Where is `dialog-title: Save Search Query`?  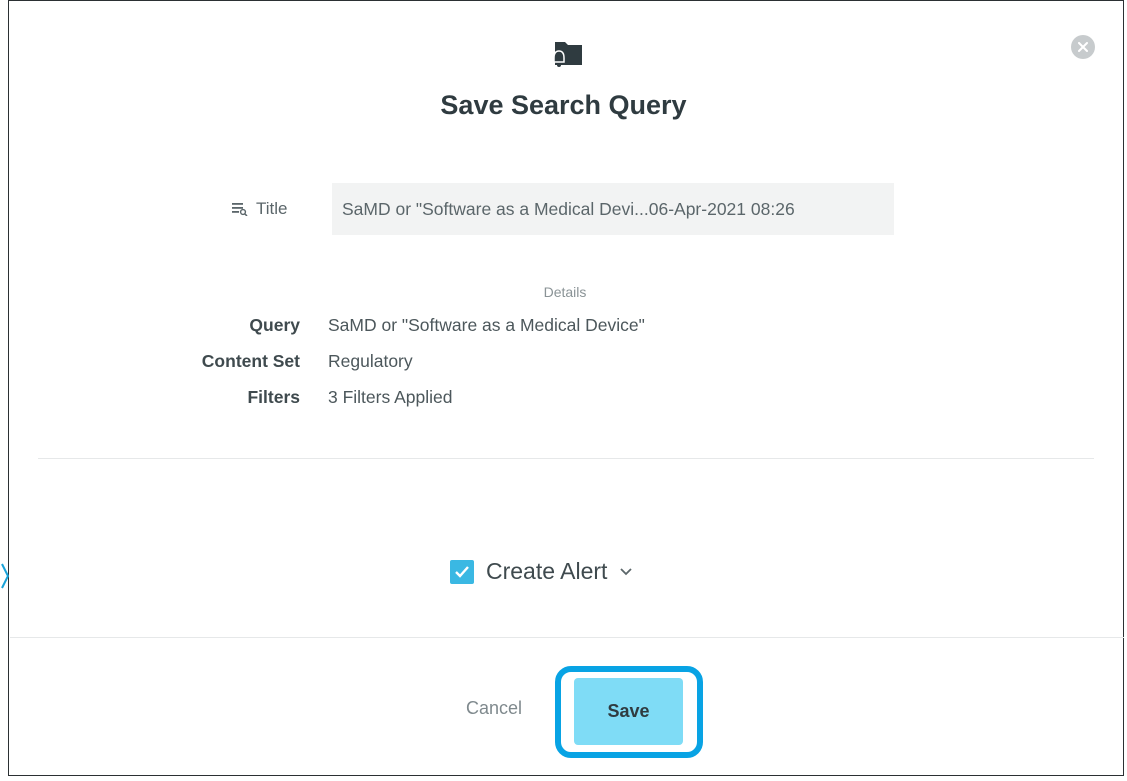
dialog-title: Save Search Query is located at coordinates (563, 105).